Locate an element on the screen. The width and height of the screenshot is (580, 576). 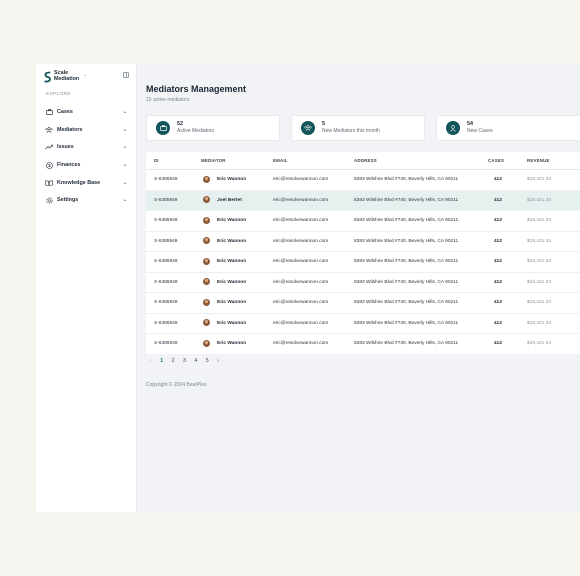
sidebar-item-label: Knowledge Base is located at coordinates (79, 183).